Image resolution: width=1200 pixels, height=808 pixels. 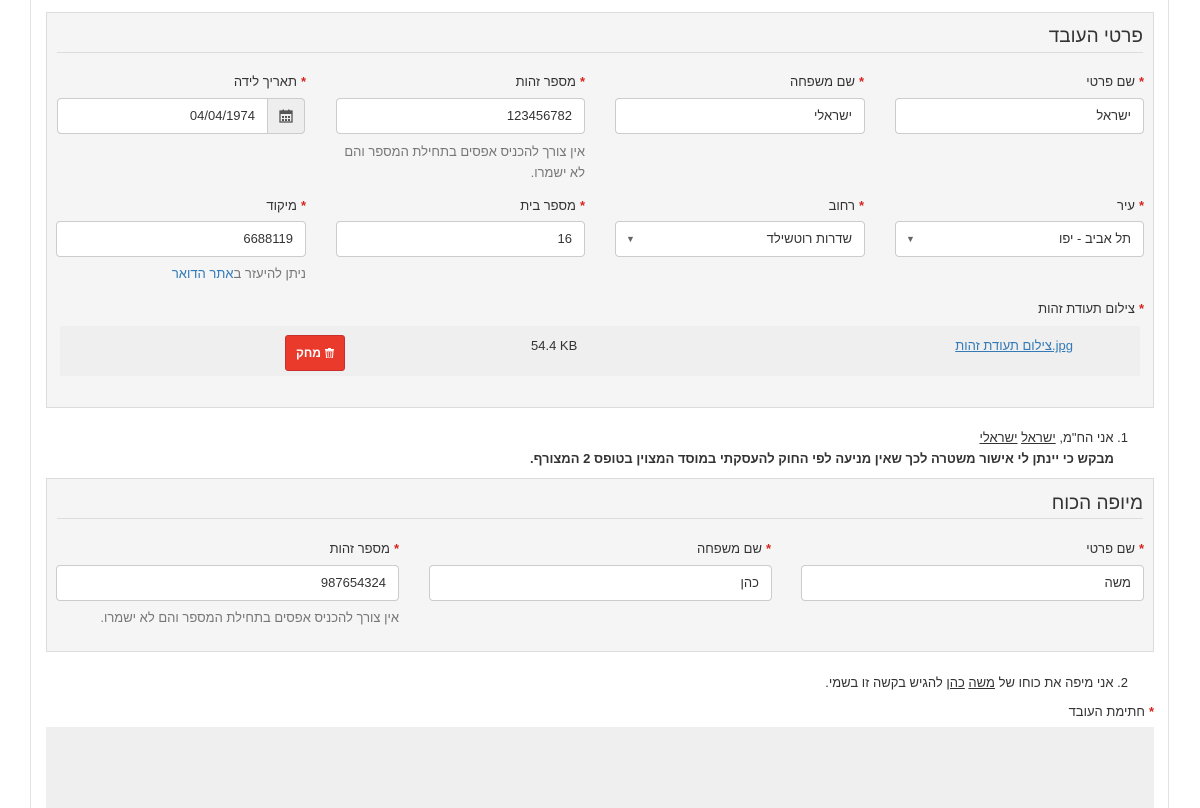 What do you see at coordinates (740, 116) in the screenshot?
I see `last-name-input: ישראלי` at bounding box center [740, 116].